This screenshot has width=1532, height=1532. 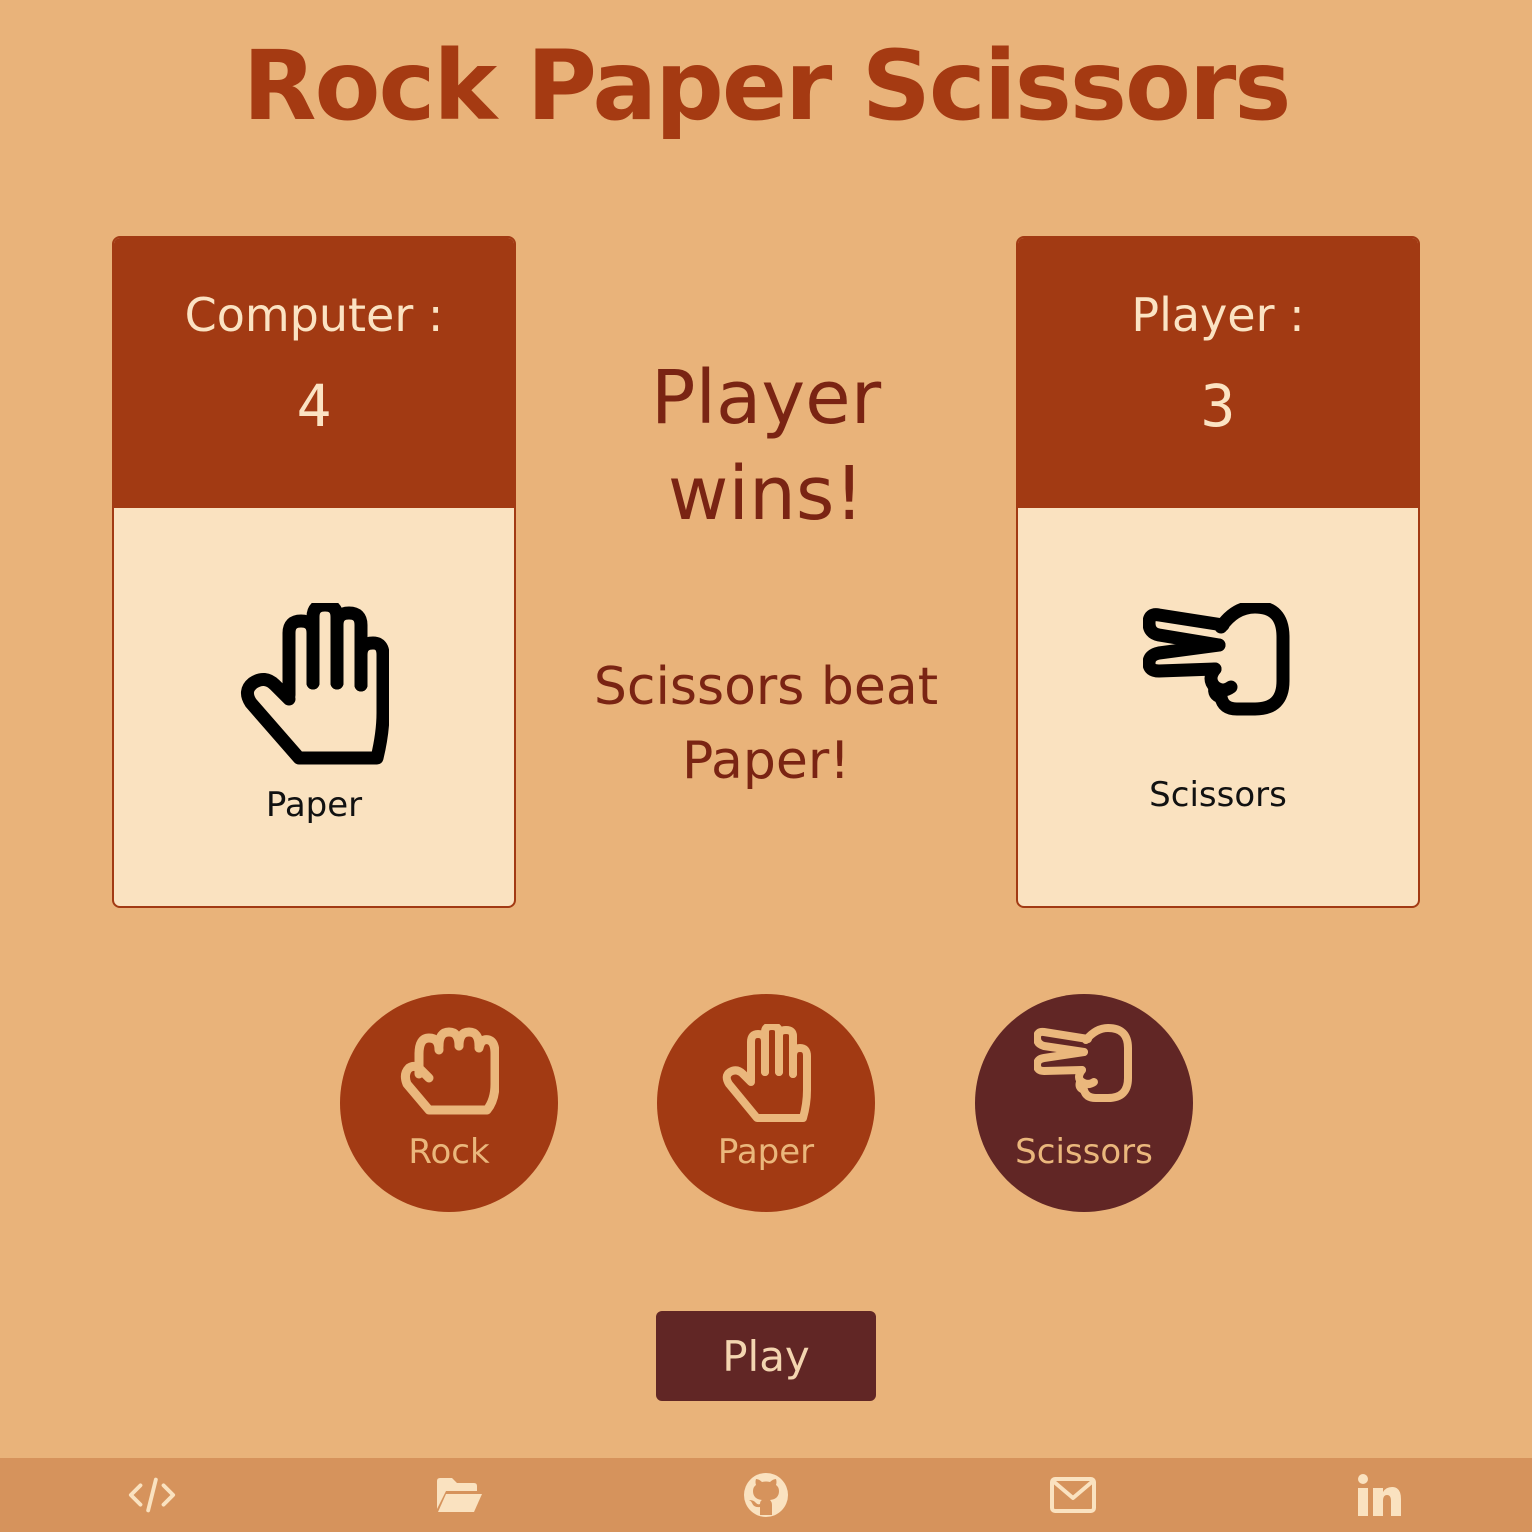 I want to click on rock-fist-icon, so click(x=449, y=1071).